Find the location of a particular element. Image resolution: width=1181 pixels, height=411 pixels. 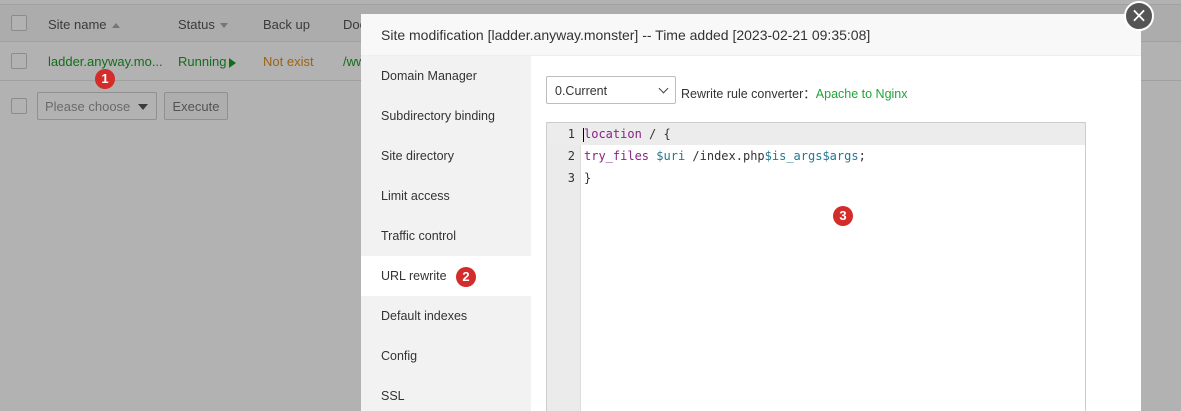

nav-item-url-rewrite: URL rewrite is located at coordinates (446, 276).